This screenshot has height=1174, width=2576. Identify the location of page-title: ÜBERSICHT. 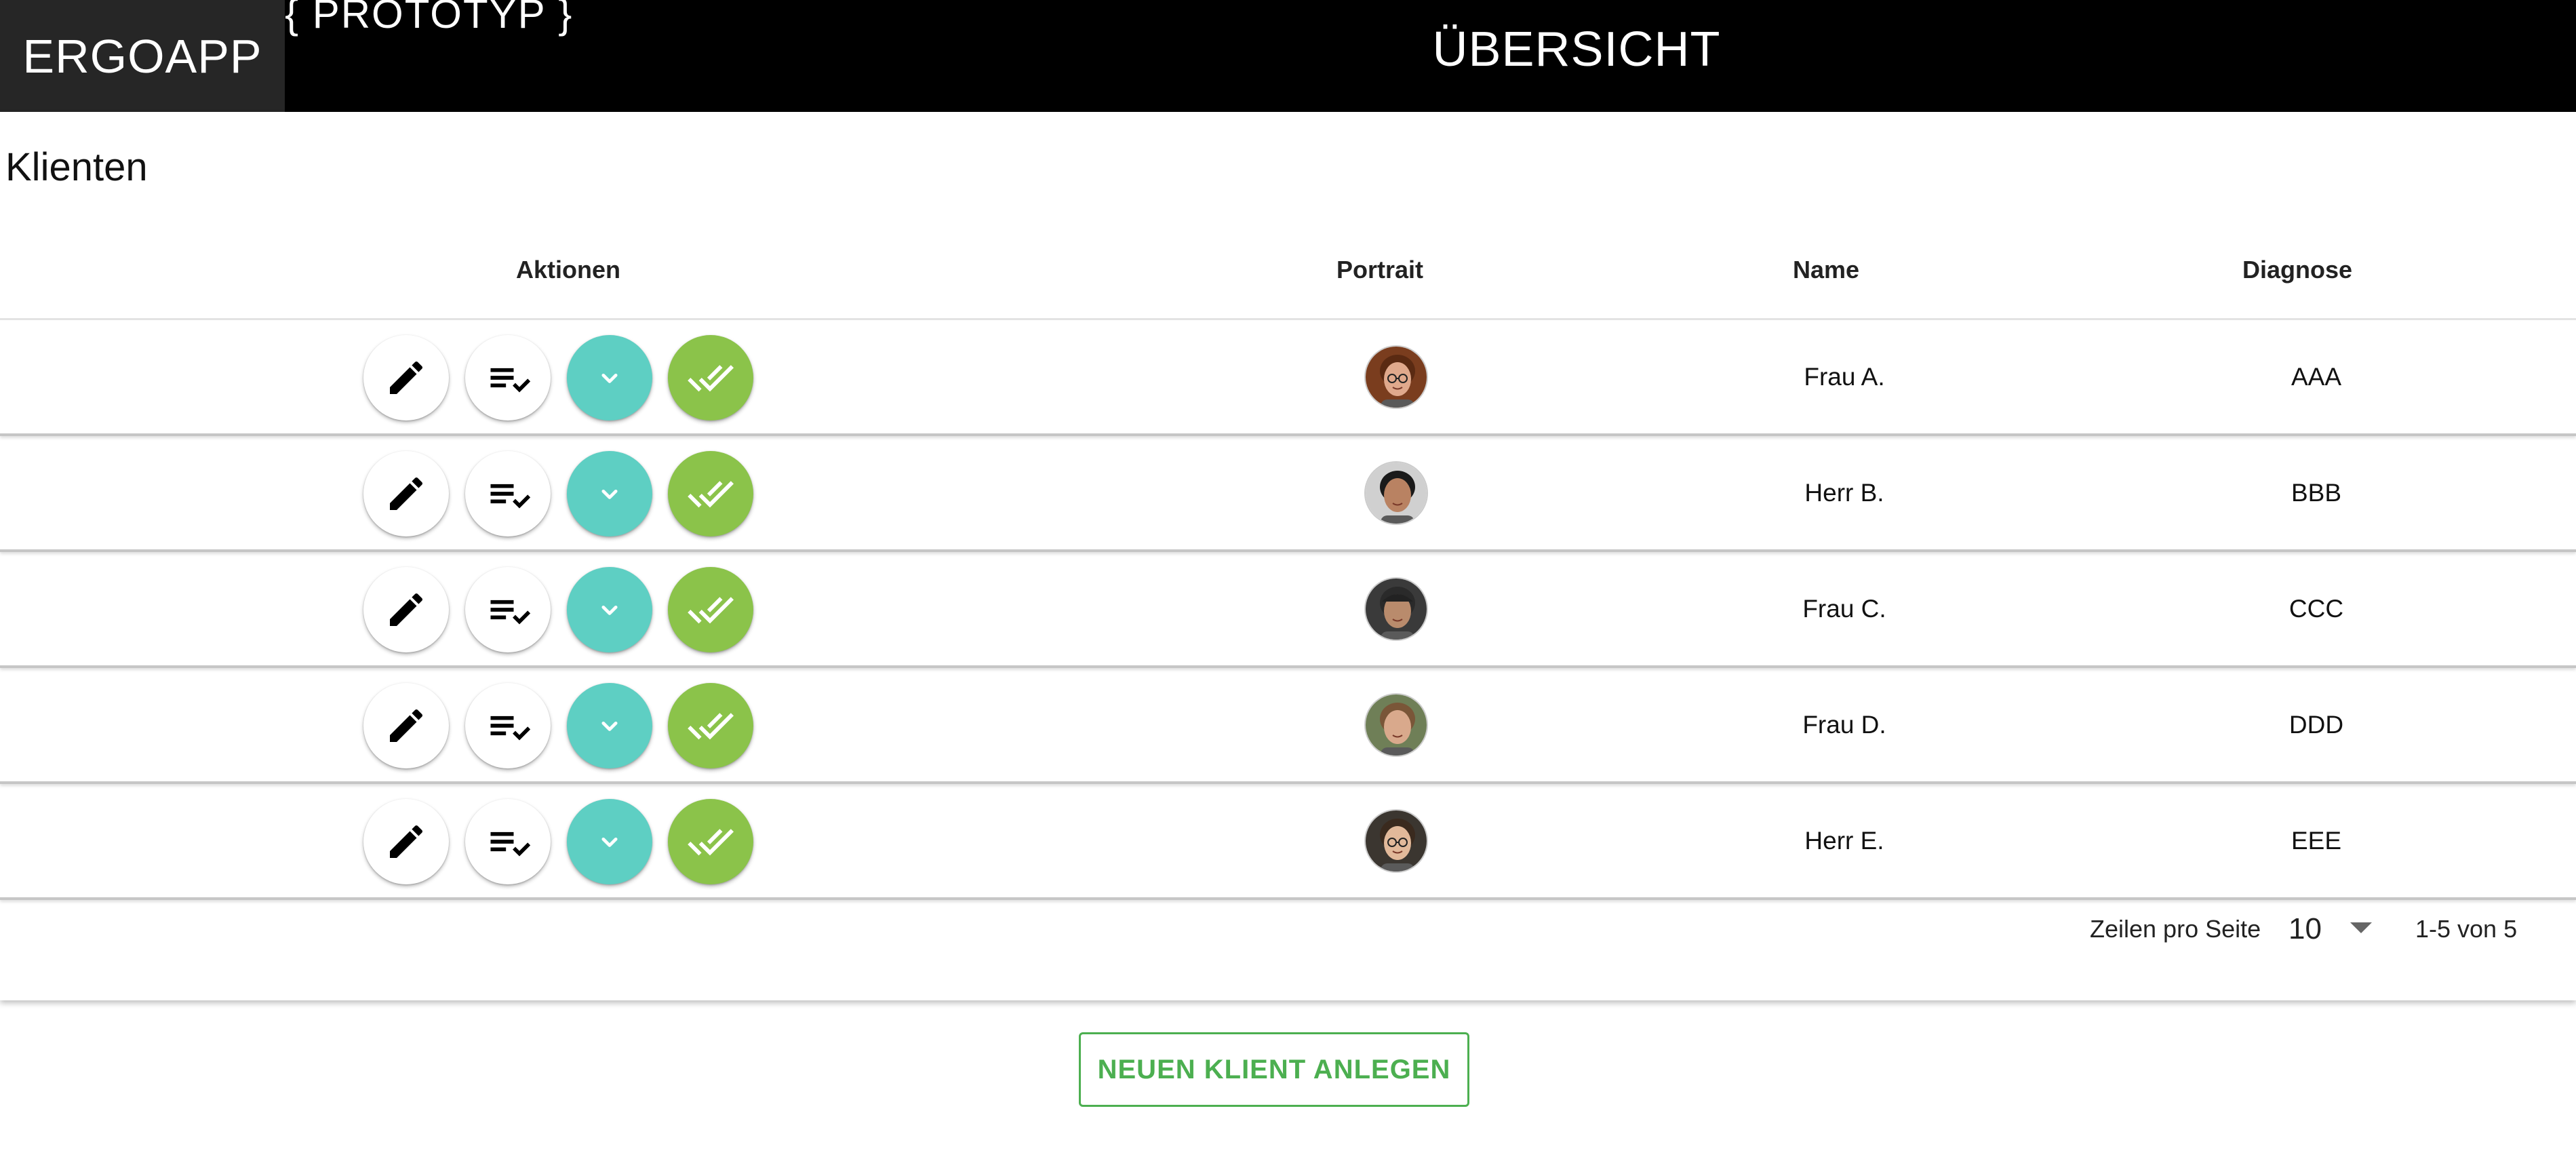
(1577, 49).